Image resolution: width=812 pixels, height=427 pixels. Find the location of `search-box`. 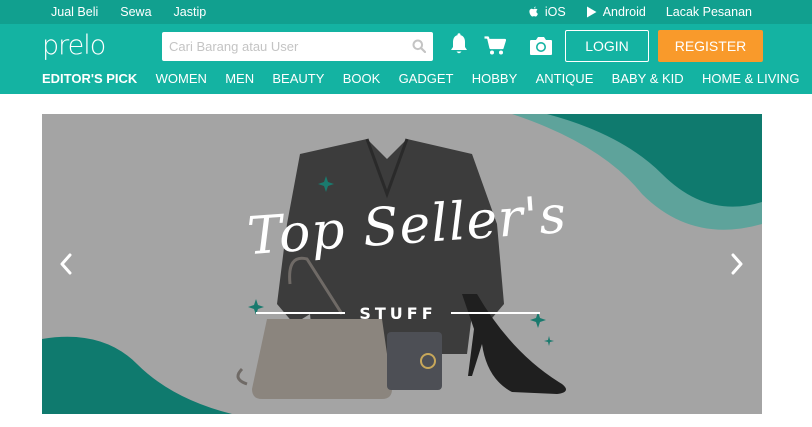

search-box is located at coordinates (297, 46).